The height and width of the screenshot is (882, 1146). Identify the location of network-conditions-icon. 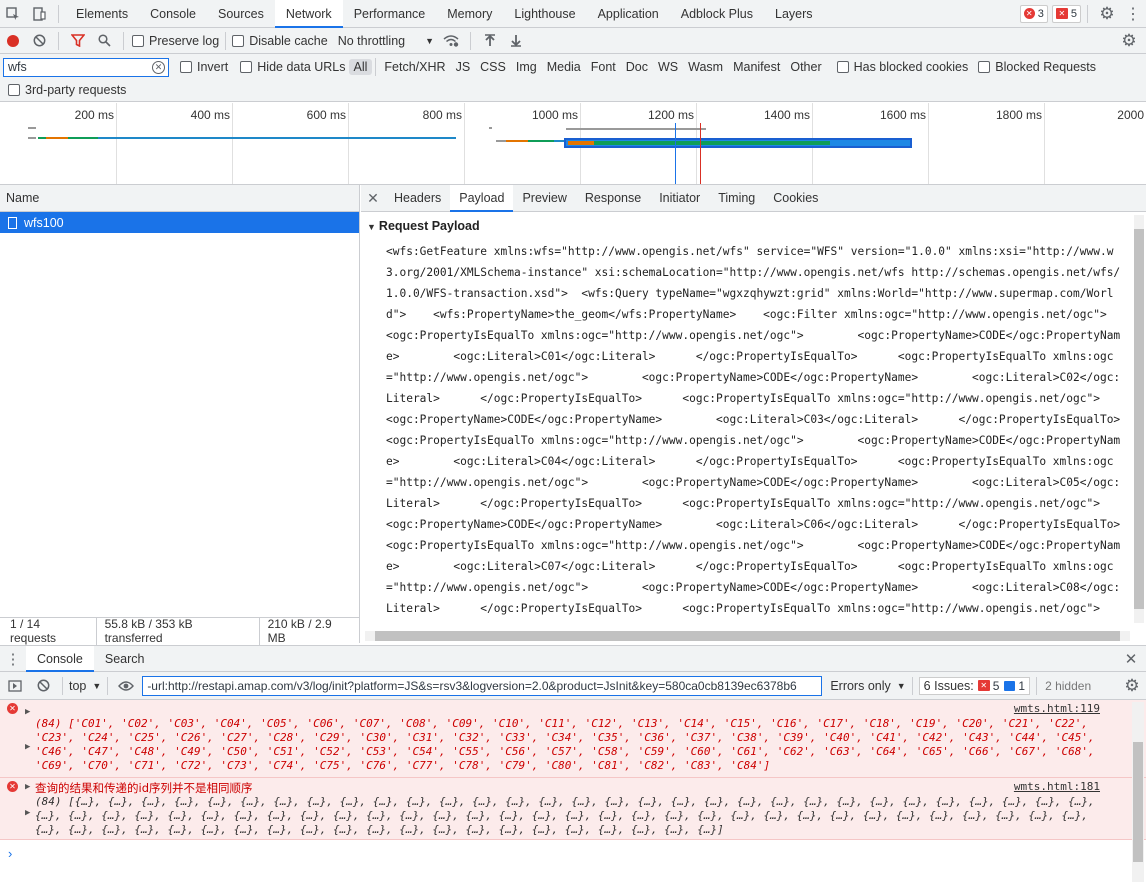
(451, 41).